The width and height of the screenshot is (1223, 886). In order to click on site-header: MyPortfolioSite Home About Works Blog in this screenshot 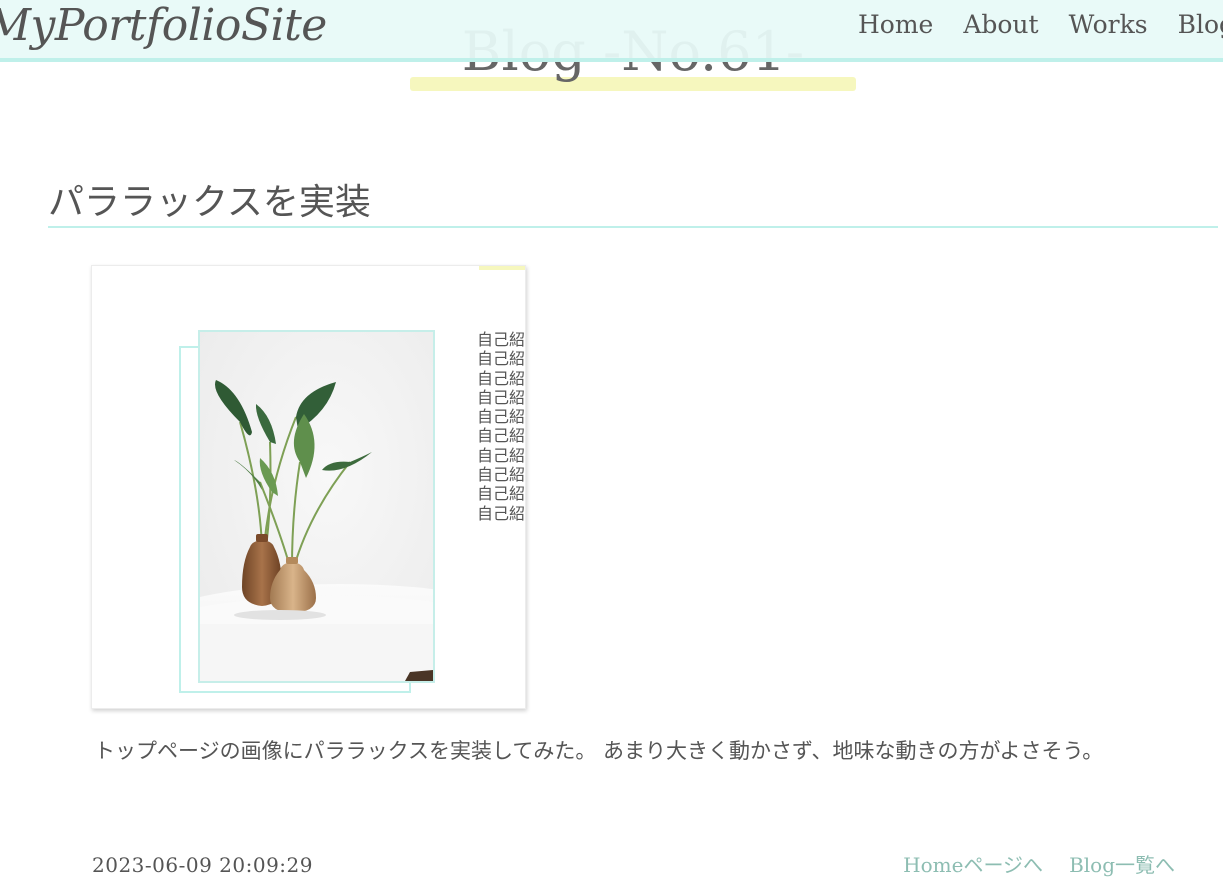, I will do `click(611, 31)`.